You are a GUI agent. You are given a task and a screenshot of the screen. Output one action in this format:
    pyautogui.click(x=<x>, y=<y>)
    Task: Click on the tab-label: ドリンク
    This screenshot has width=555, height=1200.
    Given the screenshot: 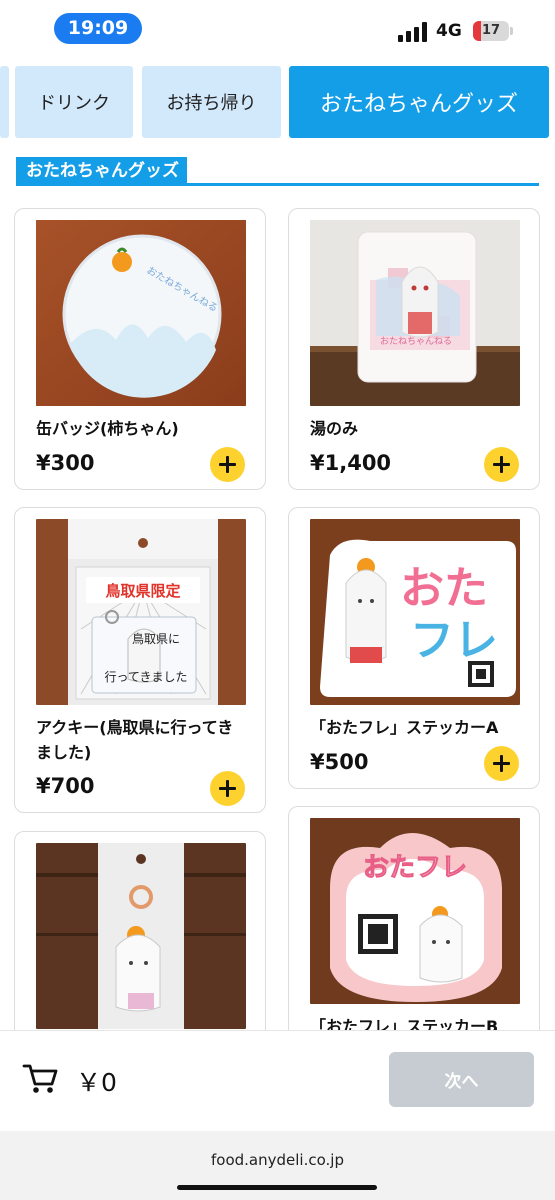 What is the action you would take?
    pyautogui.click(x=74, y=103)
    